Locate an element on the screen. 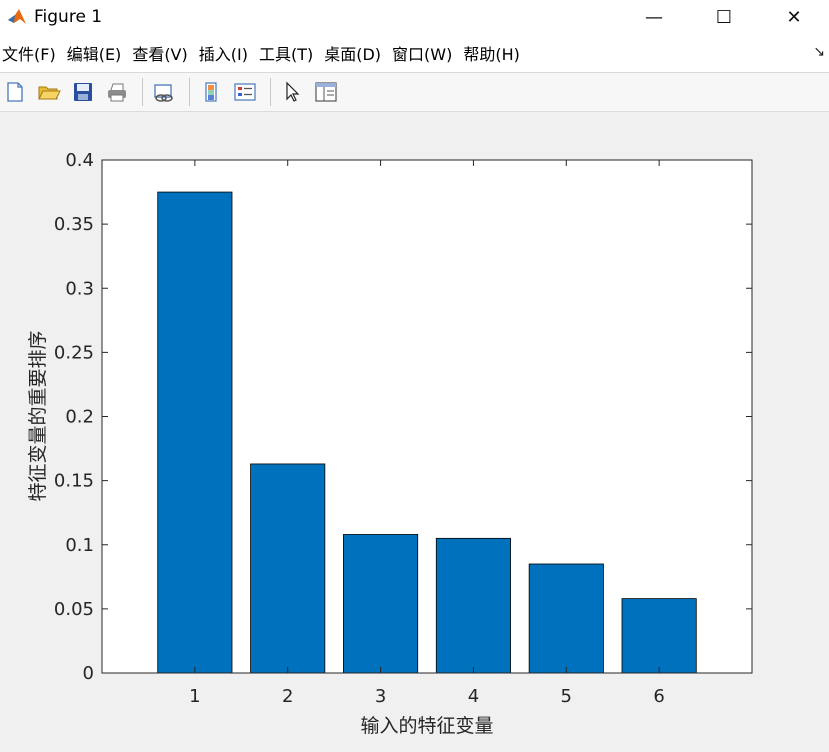  x-tick-label: 5 is located at coordinates (566, 696).